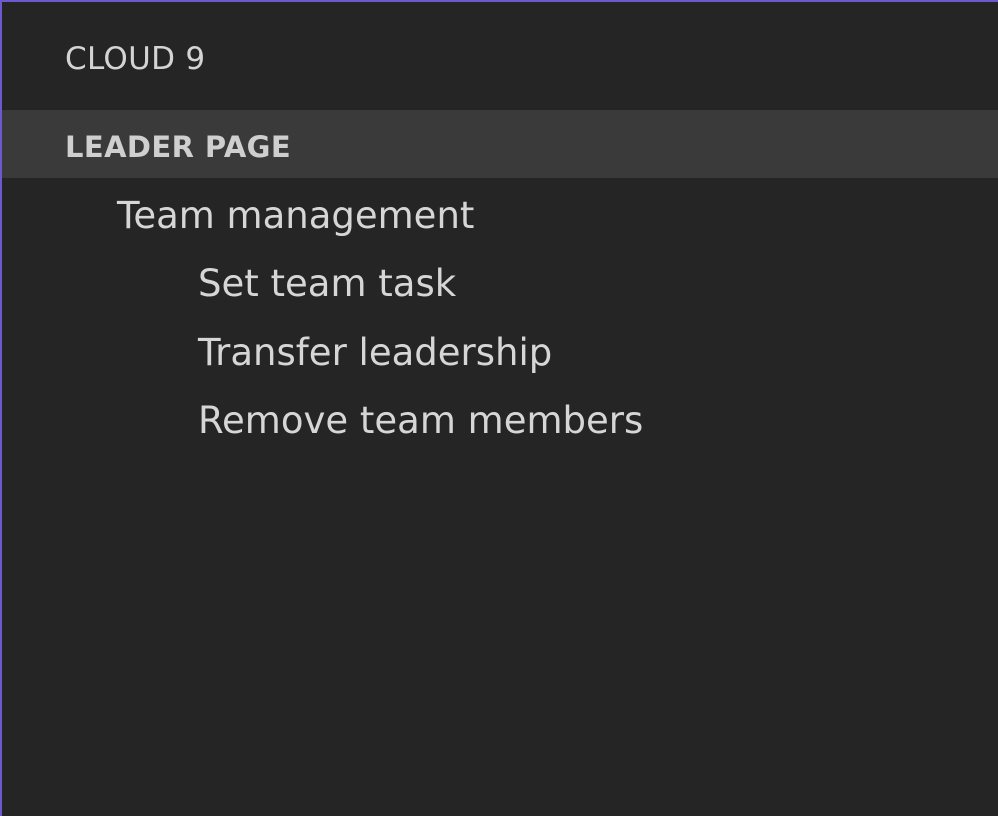 The image size is (998, 816). I want to click on menu-item-remove-team-members: Remove team members, so click(420, 421).